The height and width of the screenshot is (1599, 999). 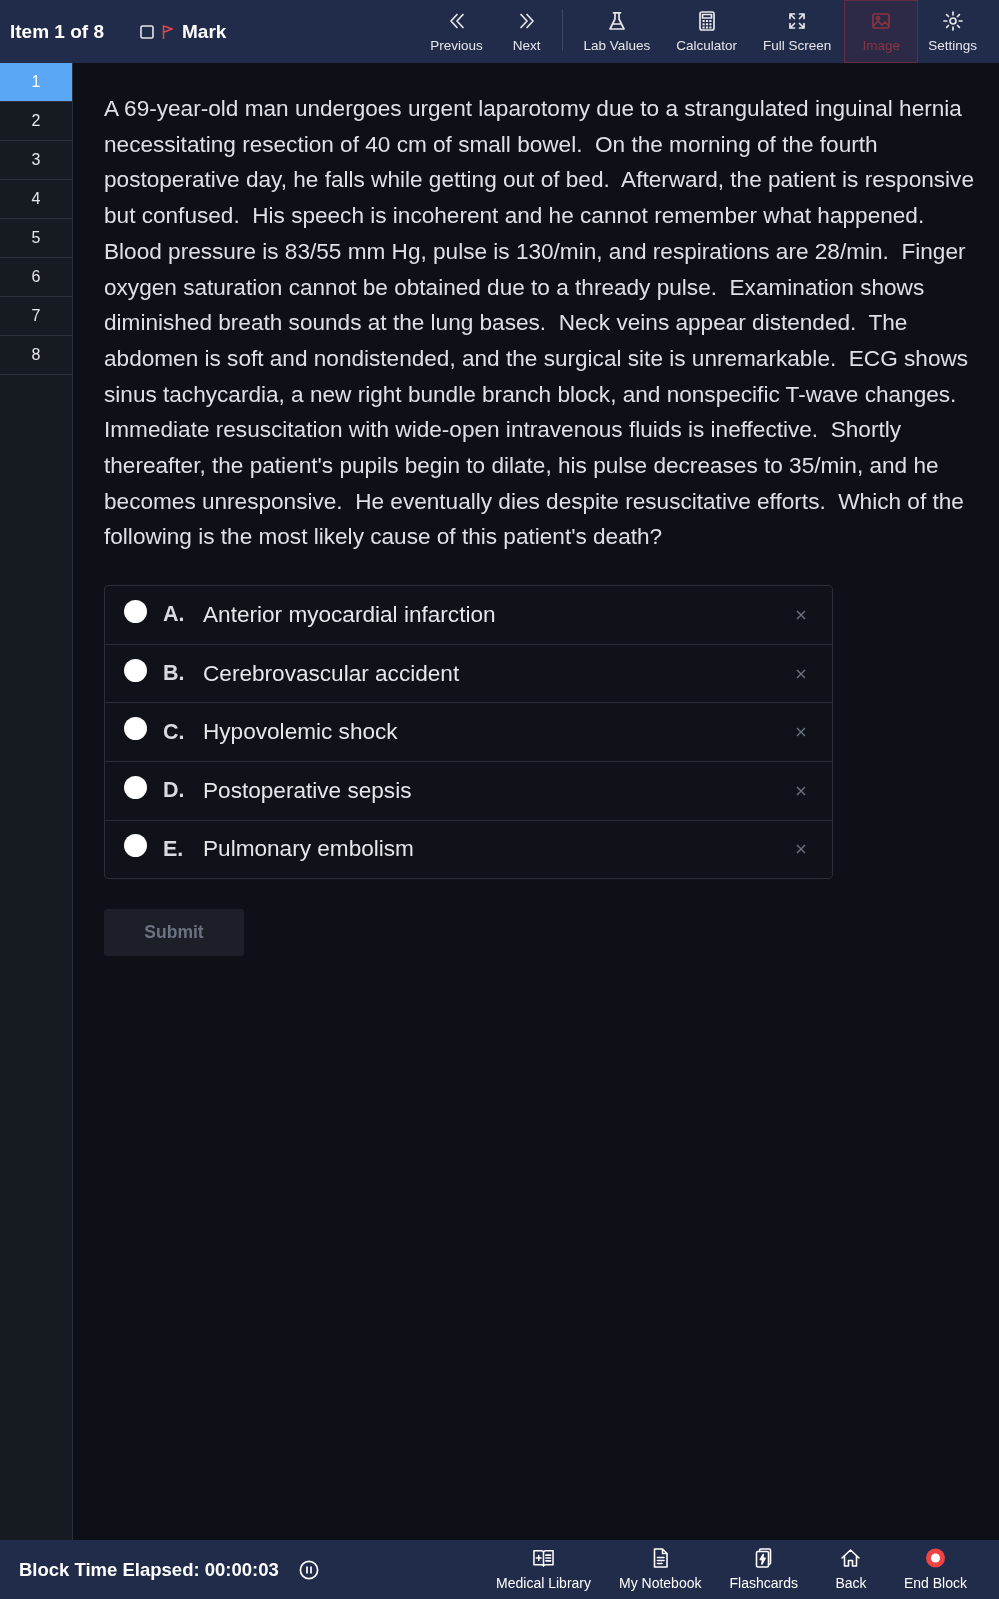 I want to click on flashcards-button: Flashcards, so click(x=763, y=1569).